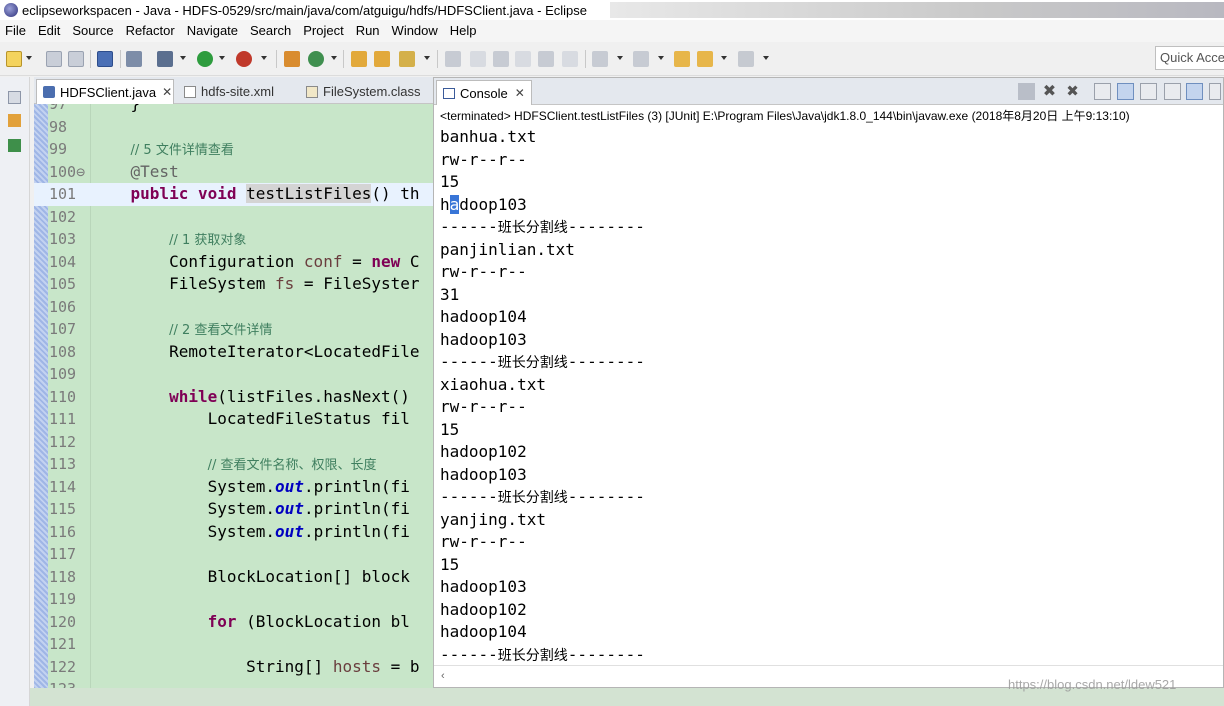 Image resolution: width=1224 pixels, height=706 pixels. I want to click on remove-all-terminated-icon: ✖, so click(1072, 91).